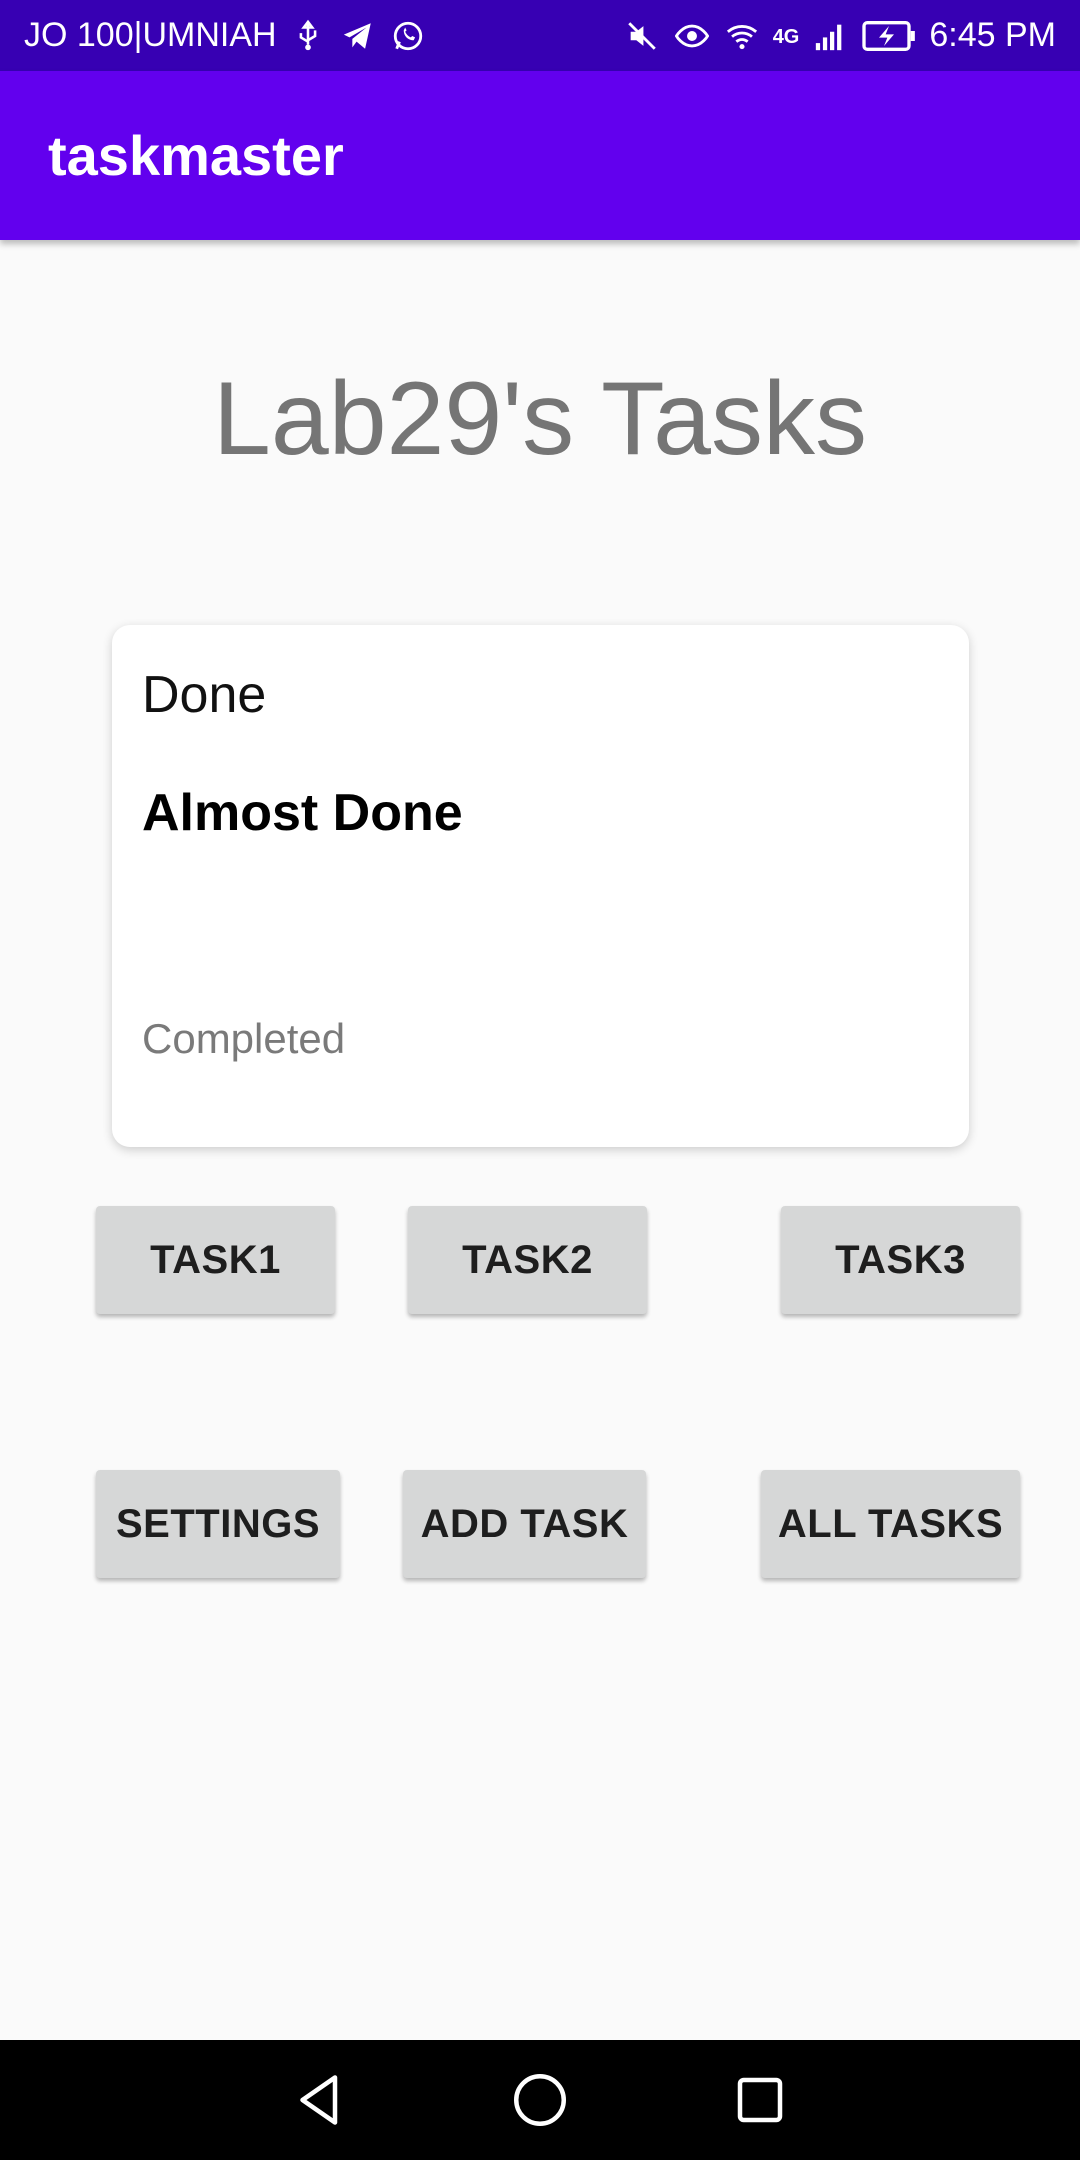 This screenshot has height=2160, width=1080. What do you see at coordinates (524, 1524) in the screenshot?
I see `add-task-button: ADD TASK` at bounding box center [524, 1524].